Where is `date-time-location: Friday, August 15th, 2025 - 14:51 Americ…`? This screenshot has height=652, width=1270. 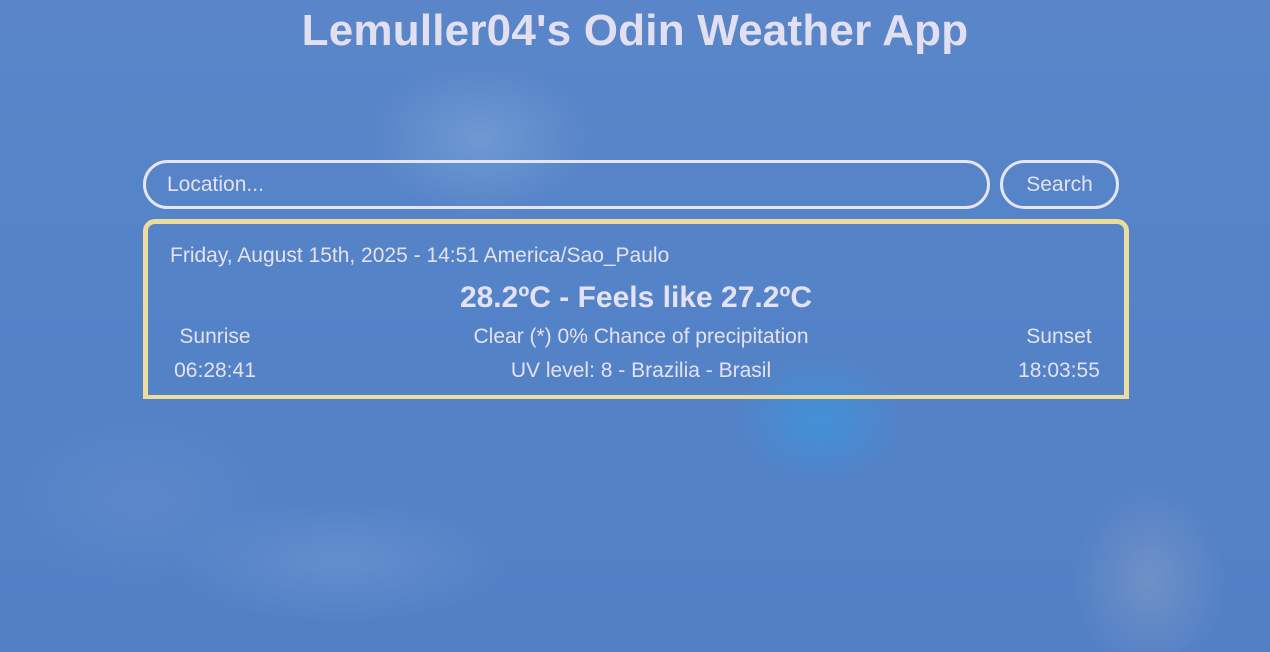
date-time-location: Friday, August 15th, 2025 - 14:51 Americ… is located at coordinates (420, 255).